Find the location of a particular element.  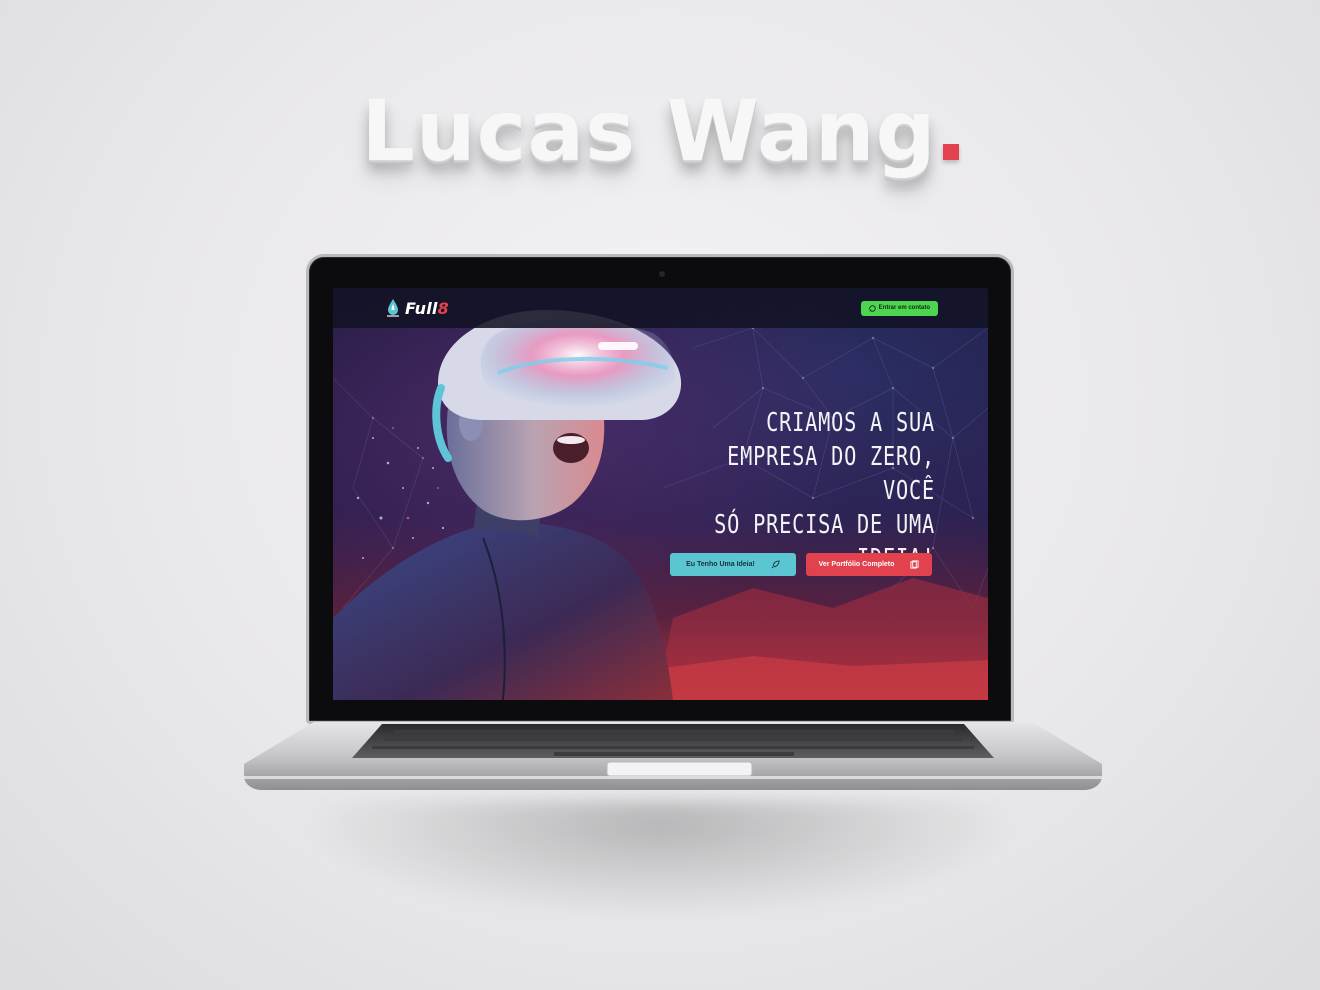

laptop-base is located at coordinates (673, 756).